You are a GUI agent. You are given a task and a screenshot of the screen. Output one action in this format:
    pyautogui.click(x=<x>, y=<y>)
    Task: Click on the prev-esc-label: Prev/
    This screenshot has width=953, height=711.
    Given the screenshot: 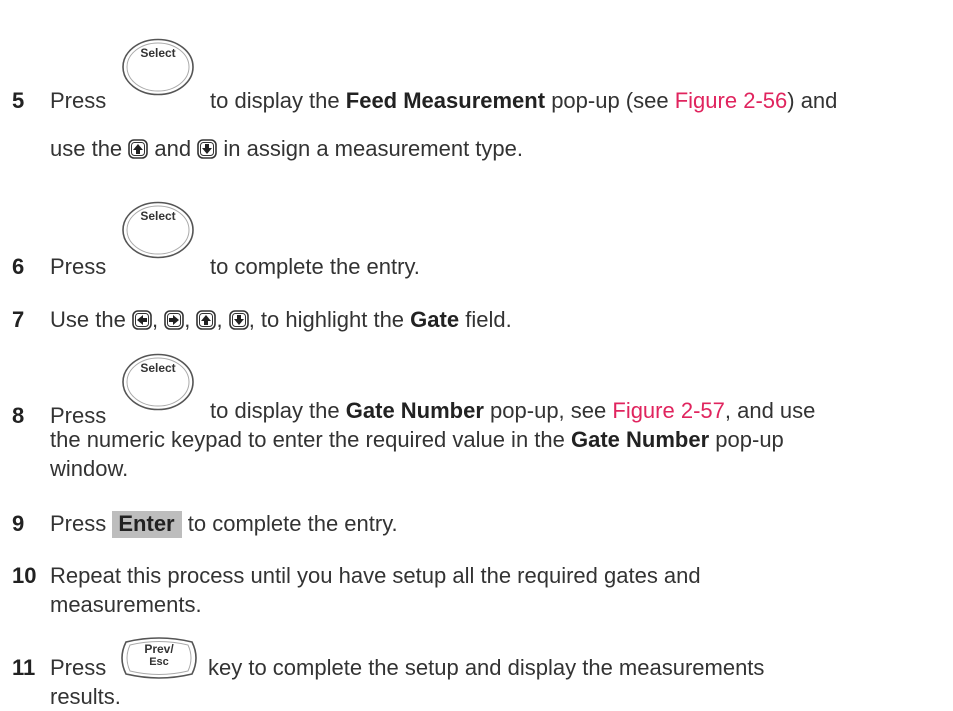 What is the action you would take?
    pyautogui.click(x=159, y=649)
    